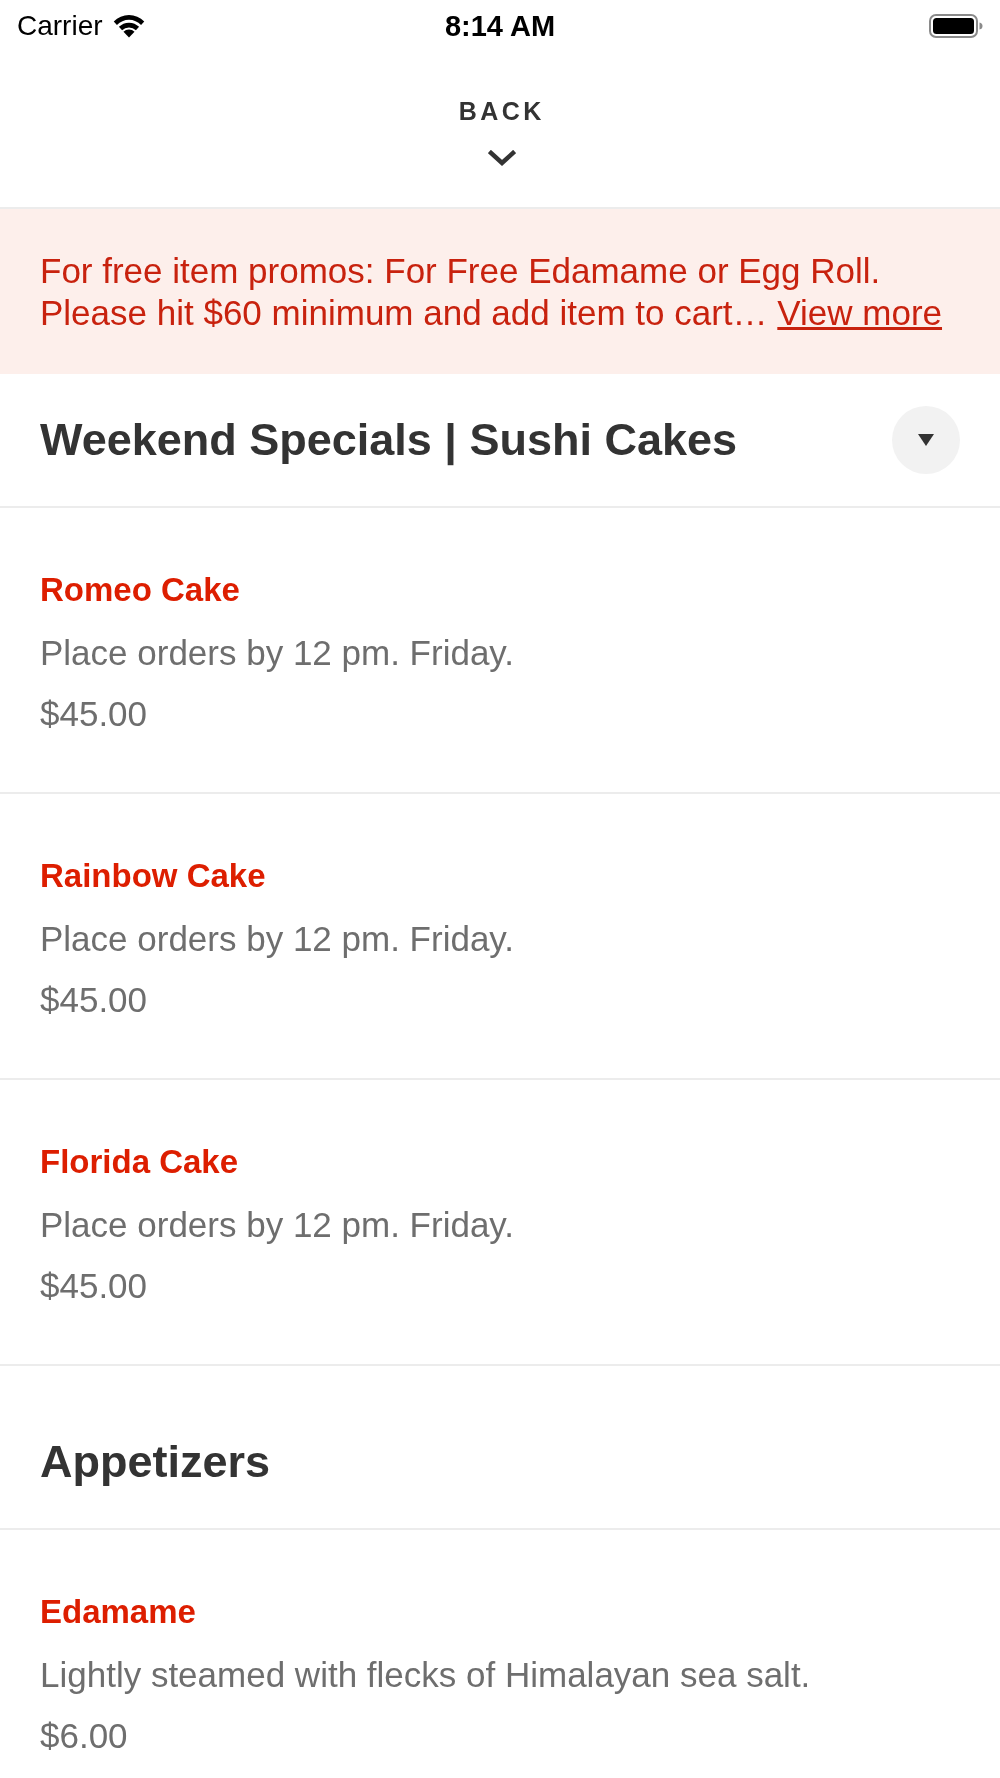 Image resolution: width=1000 pixels, height=1778 pixels. Describe the element at coordinates (926, 440) in the screenshot. I see `caret-down-icon` at that location.